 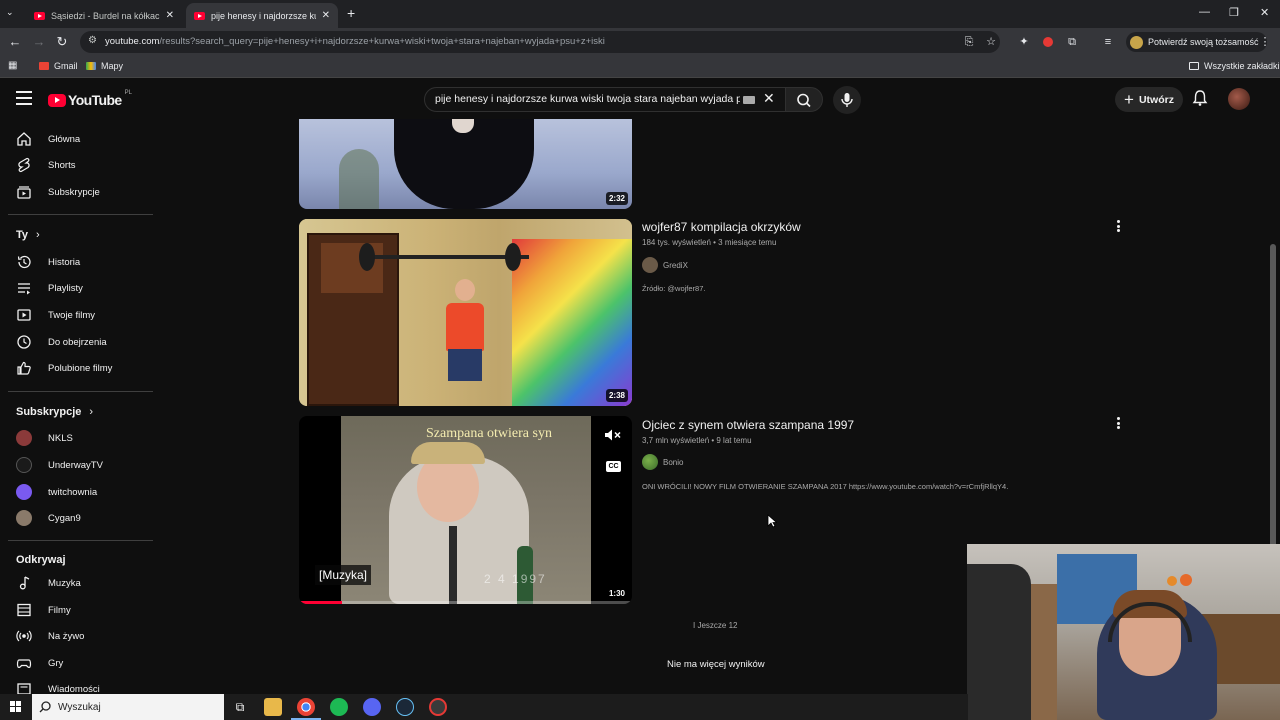 What do you see at coordinates (465, 312) in the screenshot?
I see `video-thumbnail: 2:38` at bounding box center [465, 312].